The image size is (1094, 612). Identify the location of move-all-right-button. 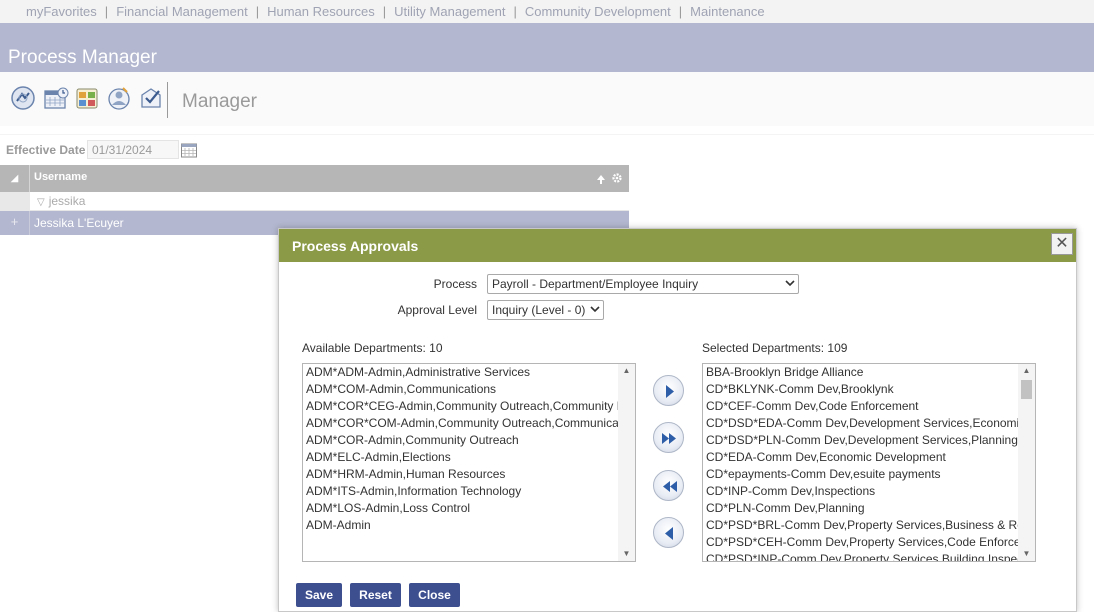
(668, 437).